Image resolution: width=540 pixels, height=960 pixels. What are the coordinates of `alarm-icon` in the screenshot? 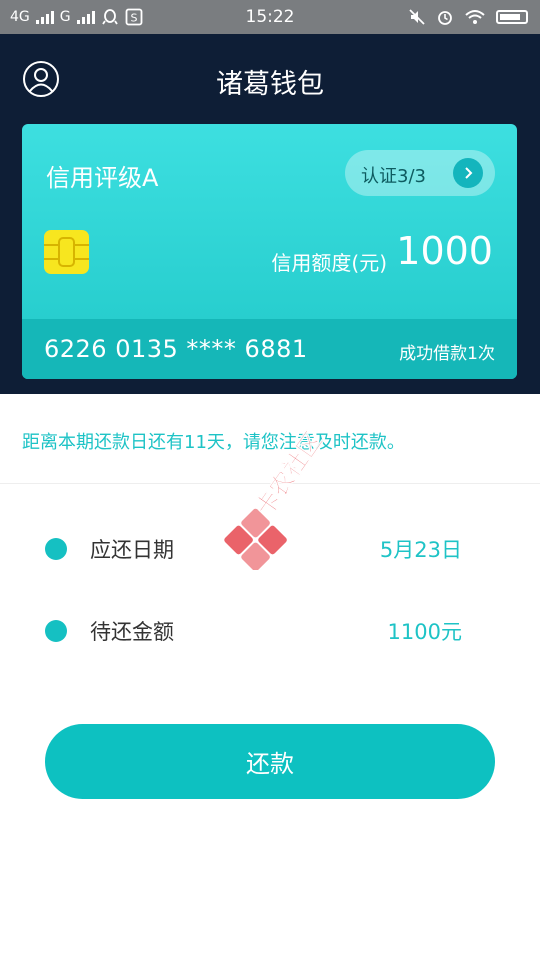 It's located at (445, 18).